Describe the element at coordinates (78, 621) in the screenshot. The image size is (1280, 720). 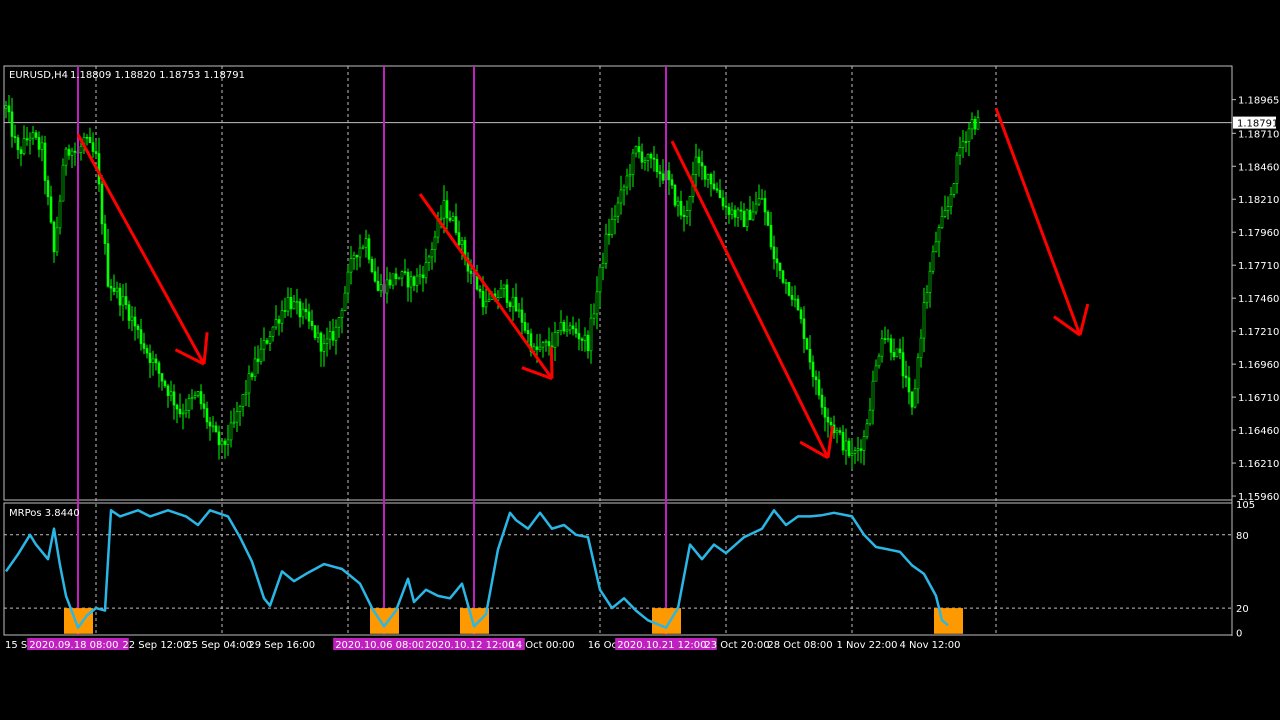
I see `indicator-signal-box` at that location.